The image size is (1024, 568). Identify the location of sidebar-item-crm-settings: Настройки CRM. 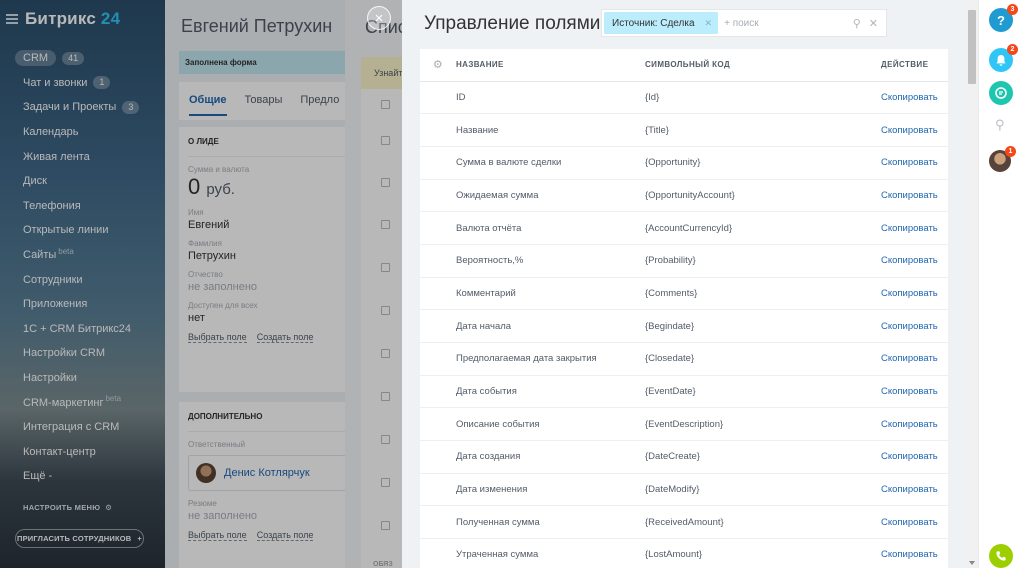
(82, 353).